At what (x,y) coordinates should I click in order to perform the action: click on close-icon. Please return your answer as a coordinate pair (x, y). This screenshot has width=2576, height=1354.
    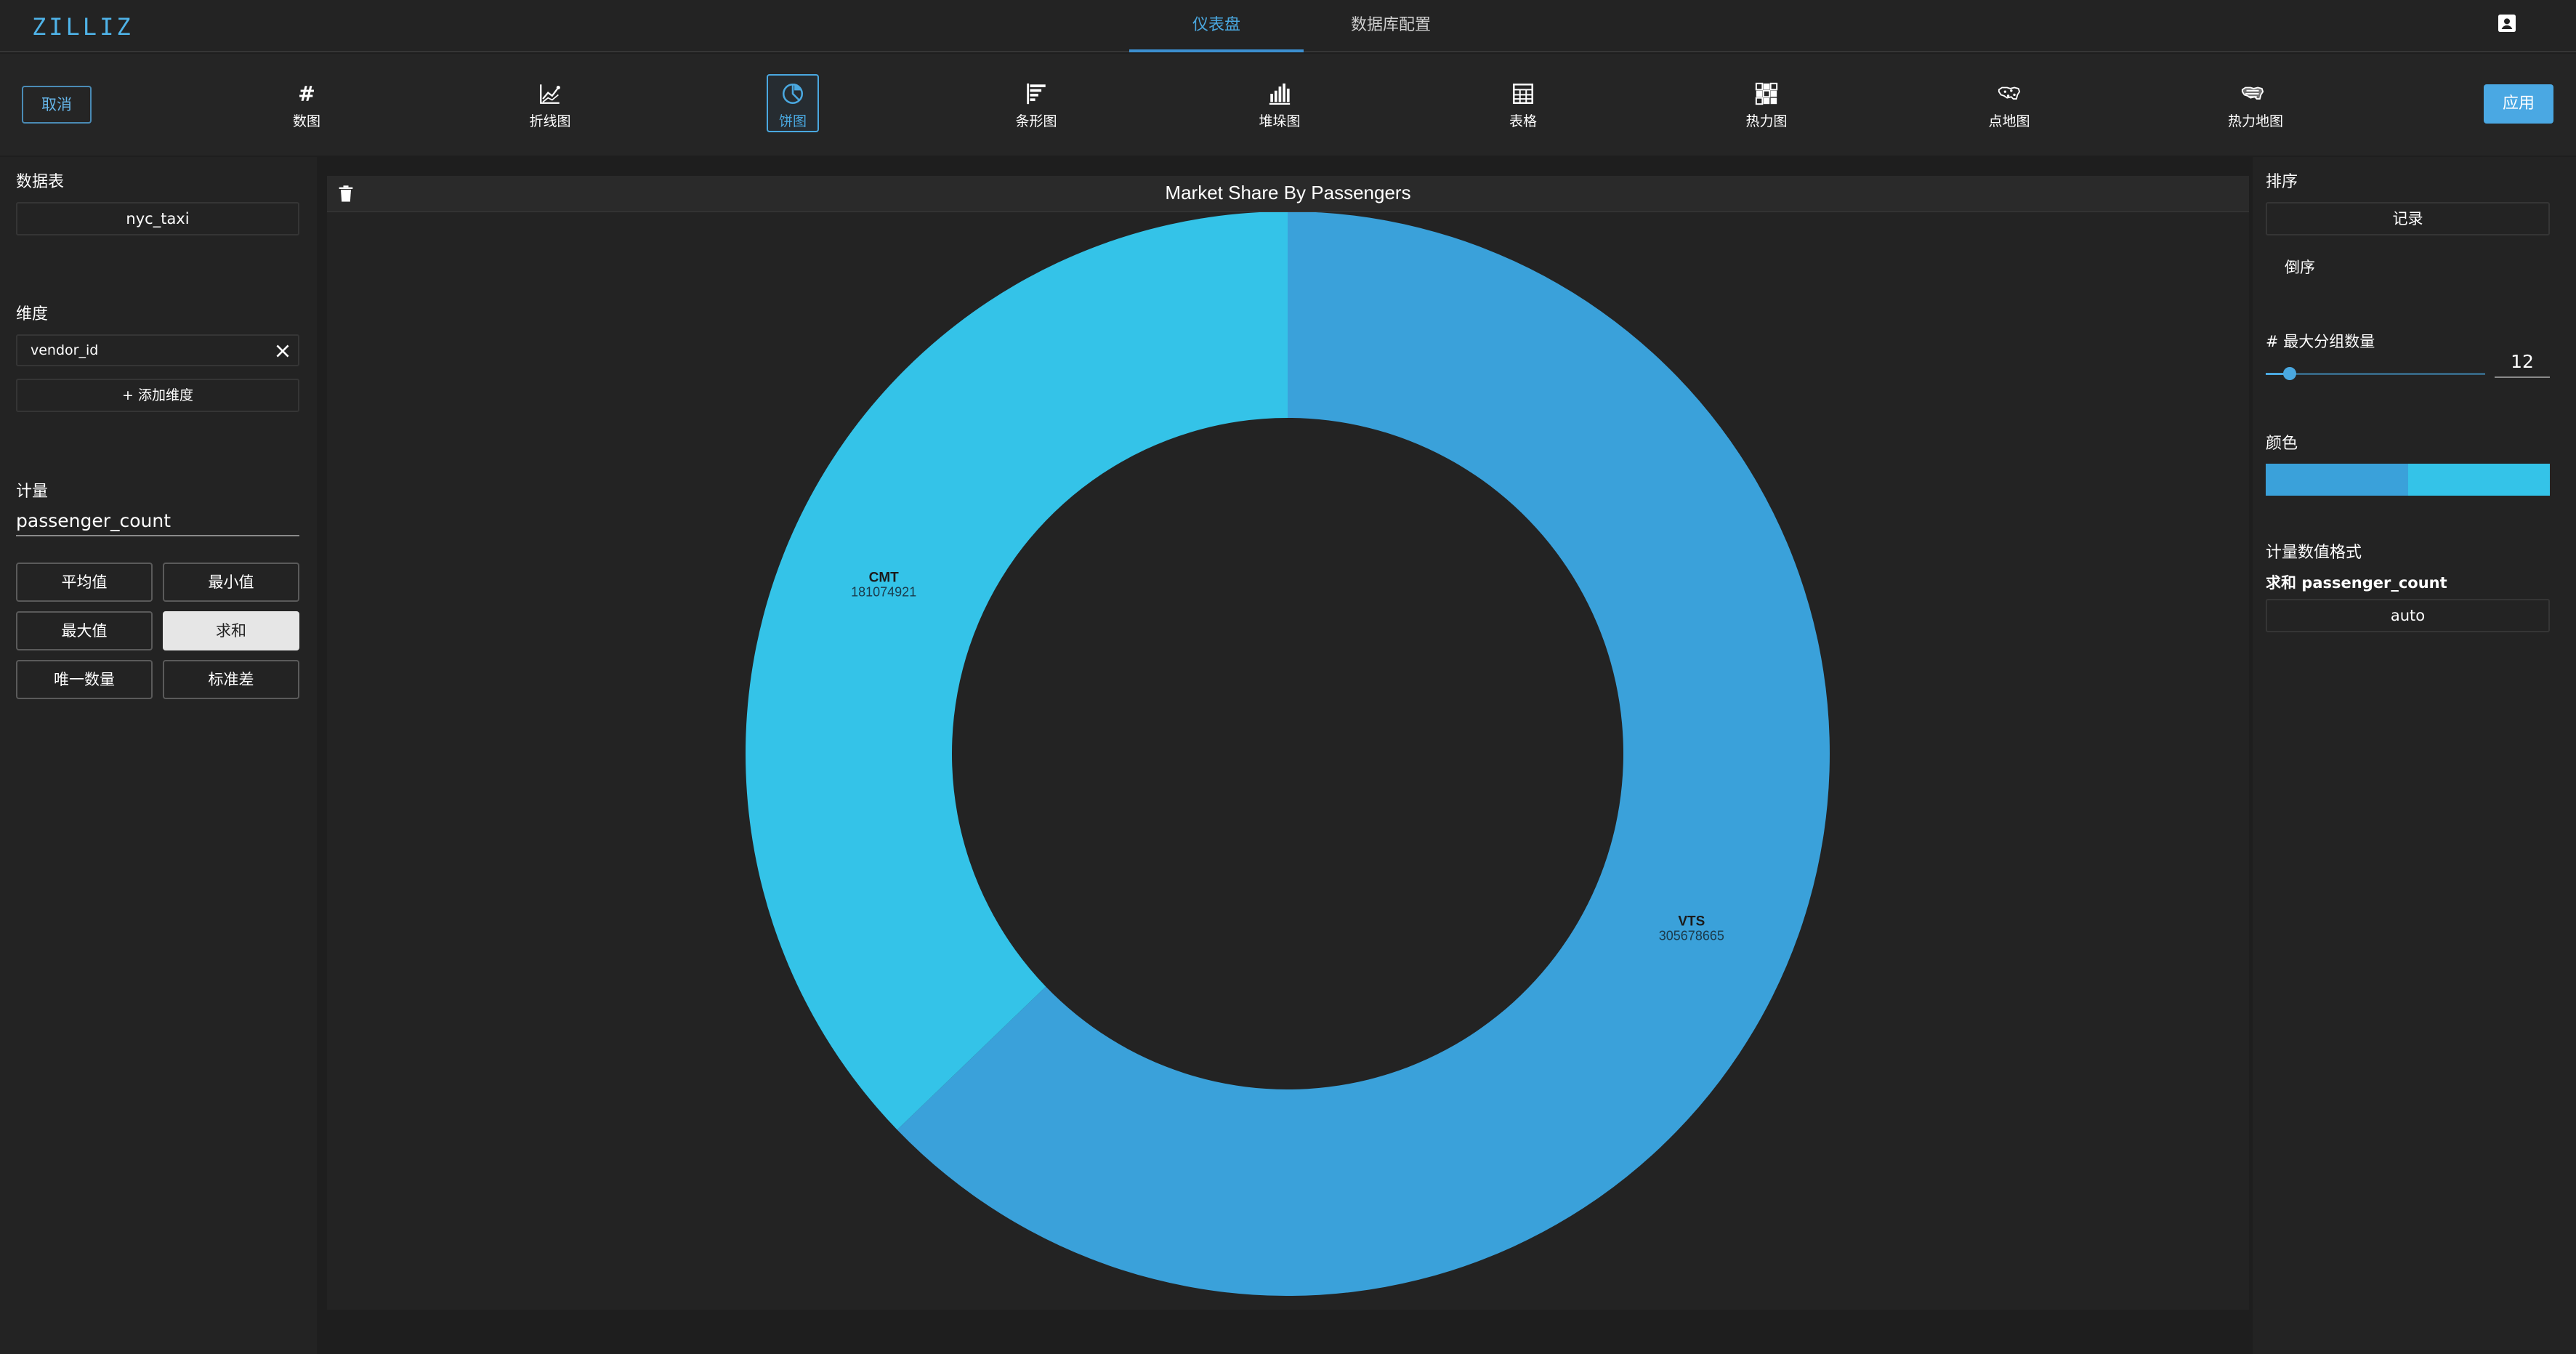
    Looking at the image, I should click on (282, 351).